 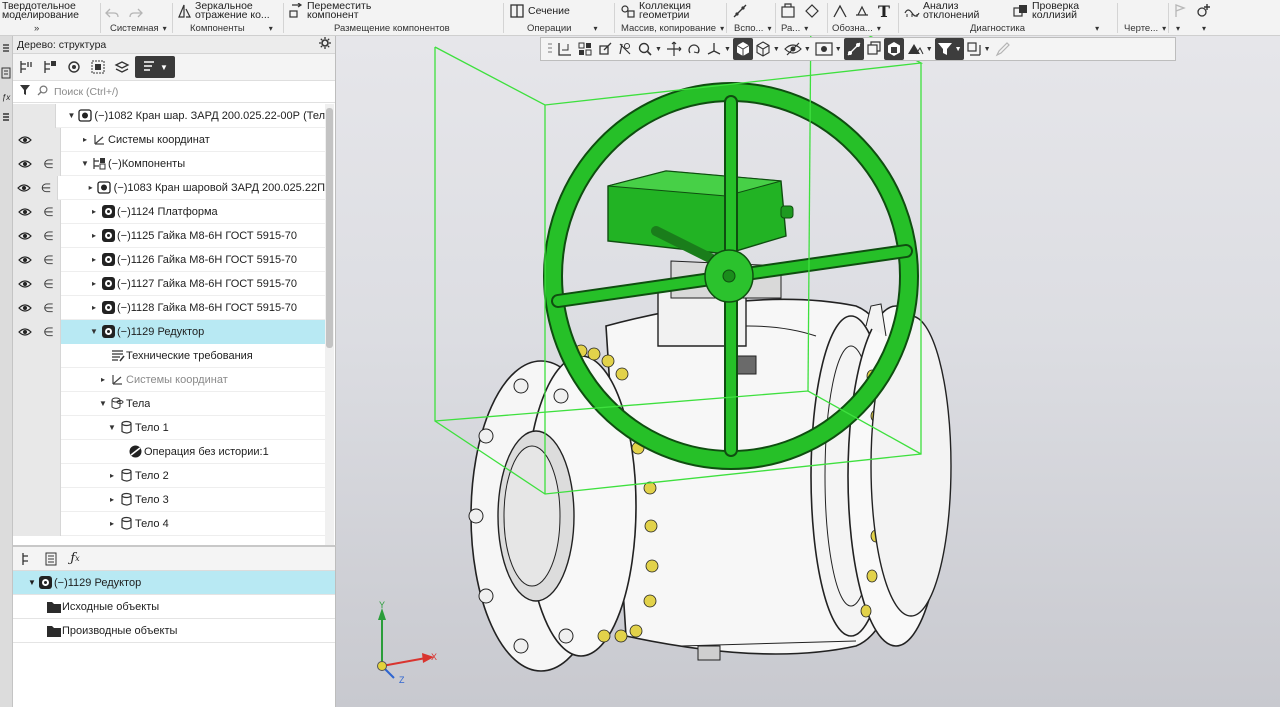 What do you see at coordinates (169, 259) in the screenshot?
I see `tree-row: ∈ ▸ (−)1126 Гайка М8-6Н ГОСТ 5915-70` at bounding box center [169, 259].